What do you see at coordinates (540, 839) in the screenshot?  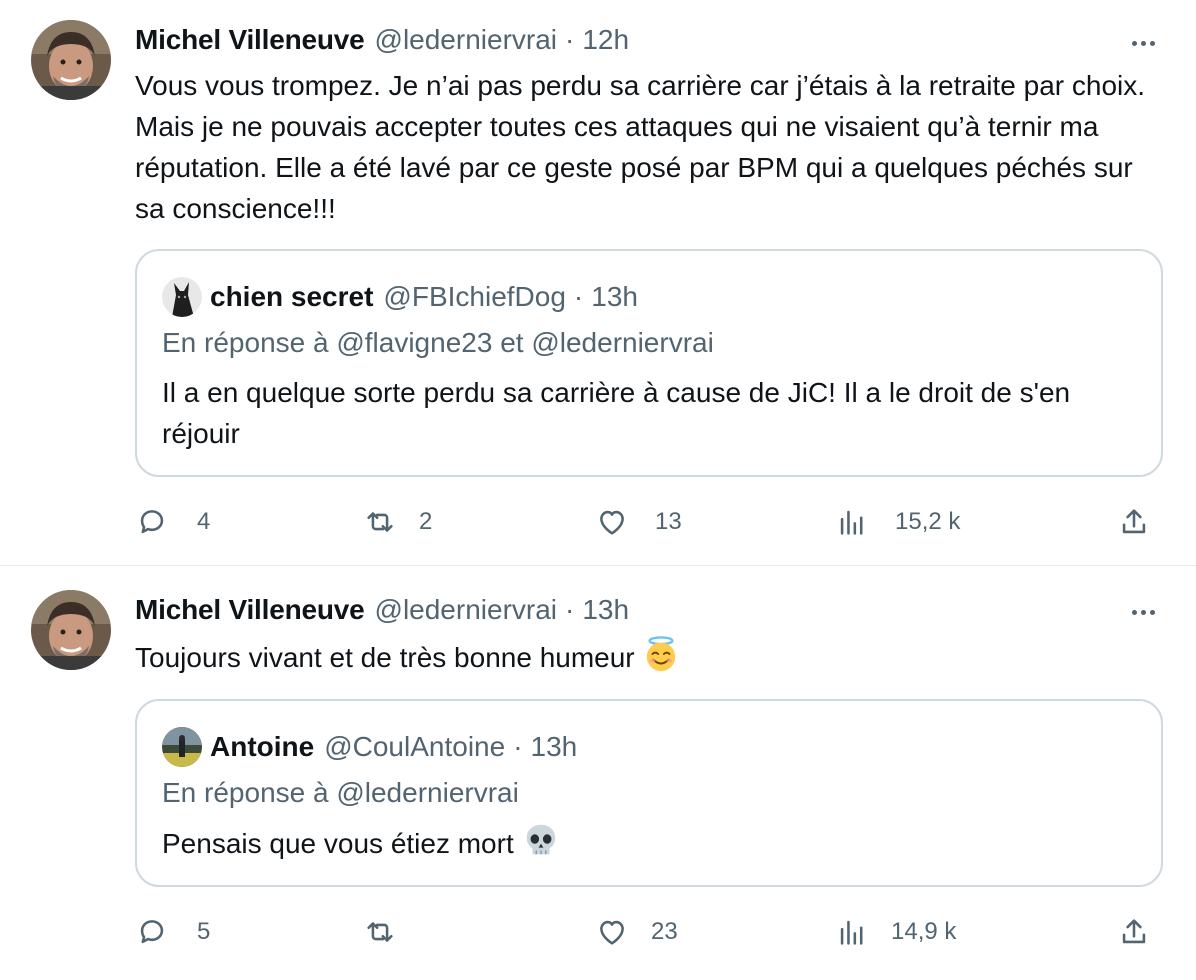 I see `skull-emoji` at bounding box center [540, 839].